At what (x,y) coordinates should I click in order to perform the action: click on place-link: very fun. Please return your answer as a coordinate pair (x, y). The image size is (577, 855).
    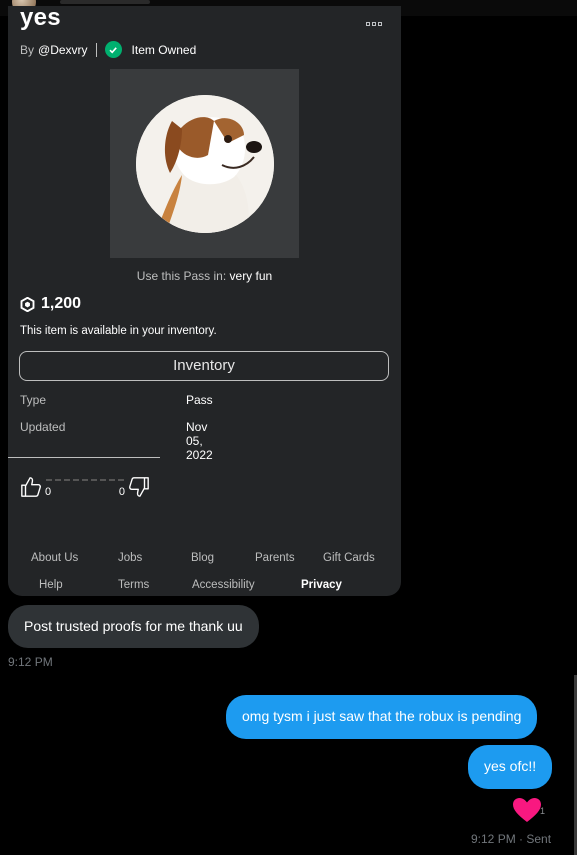
    Looking at the image, I should click on (251, 276).